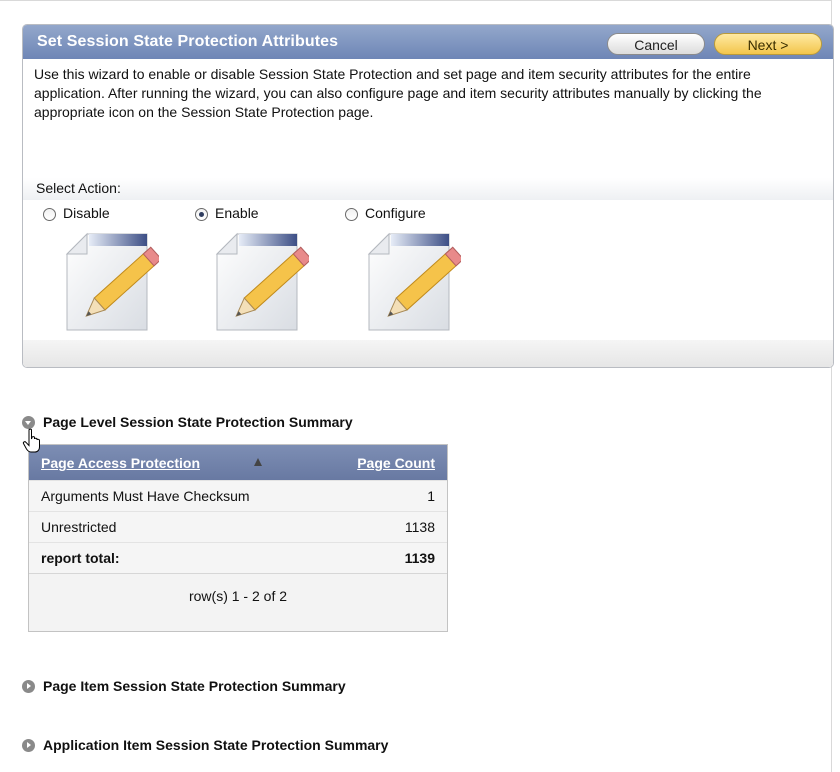 This screenshot has height=772, width=840. What do you see at coordinates (428, 189) in the screenshot?
I see `select-action-bar: Select Action:` at bounding box center [428, 189].